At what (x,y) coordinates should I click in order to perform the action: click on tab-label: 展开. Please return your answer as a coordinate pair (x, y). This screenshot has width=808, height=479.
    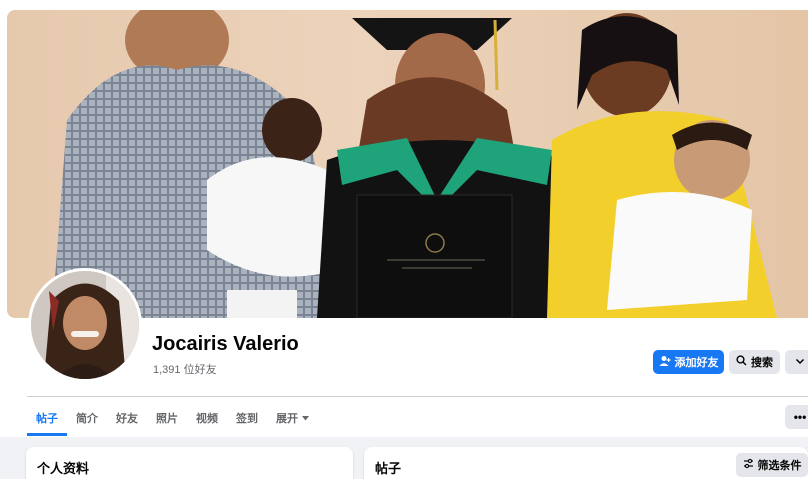
    Looking at the image, I should click on (287, 419).